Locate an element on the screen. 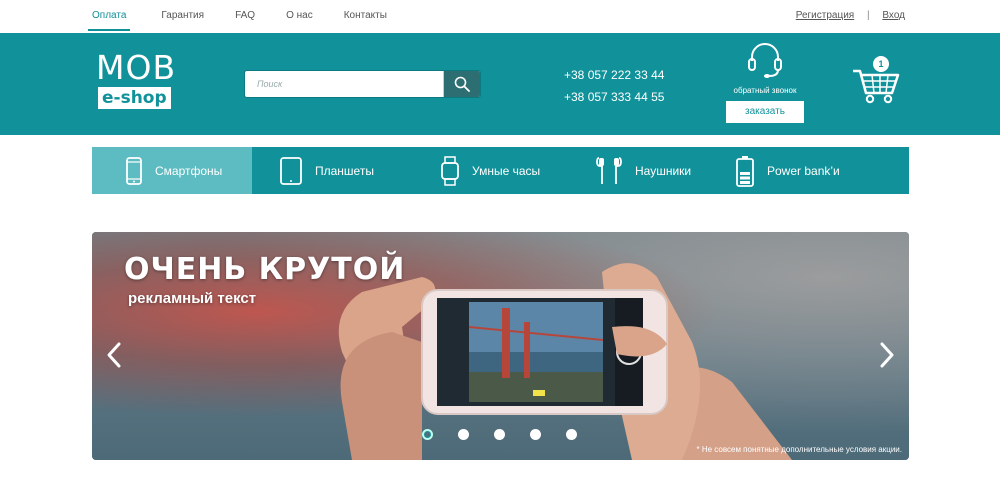  category-earphones: Наушники is located at coordinates (647, 170).